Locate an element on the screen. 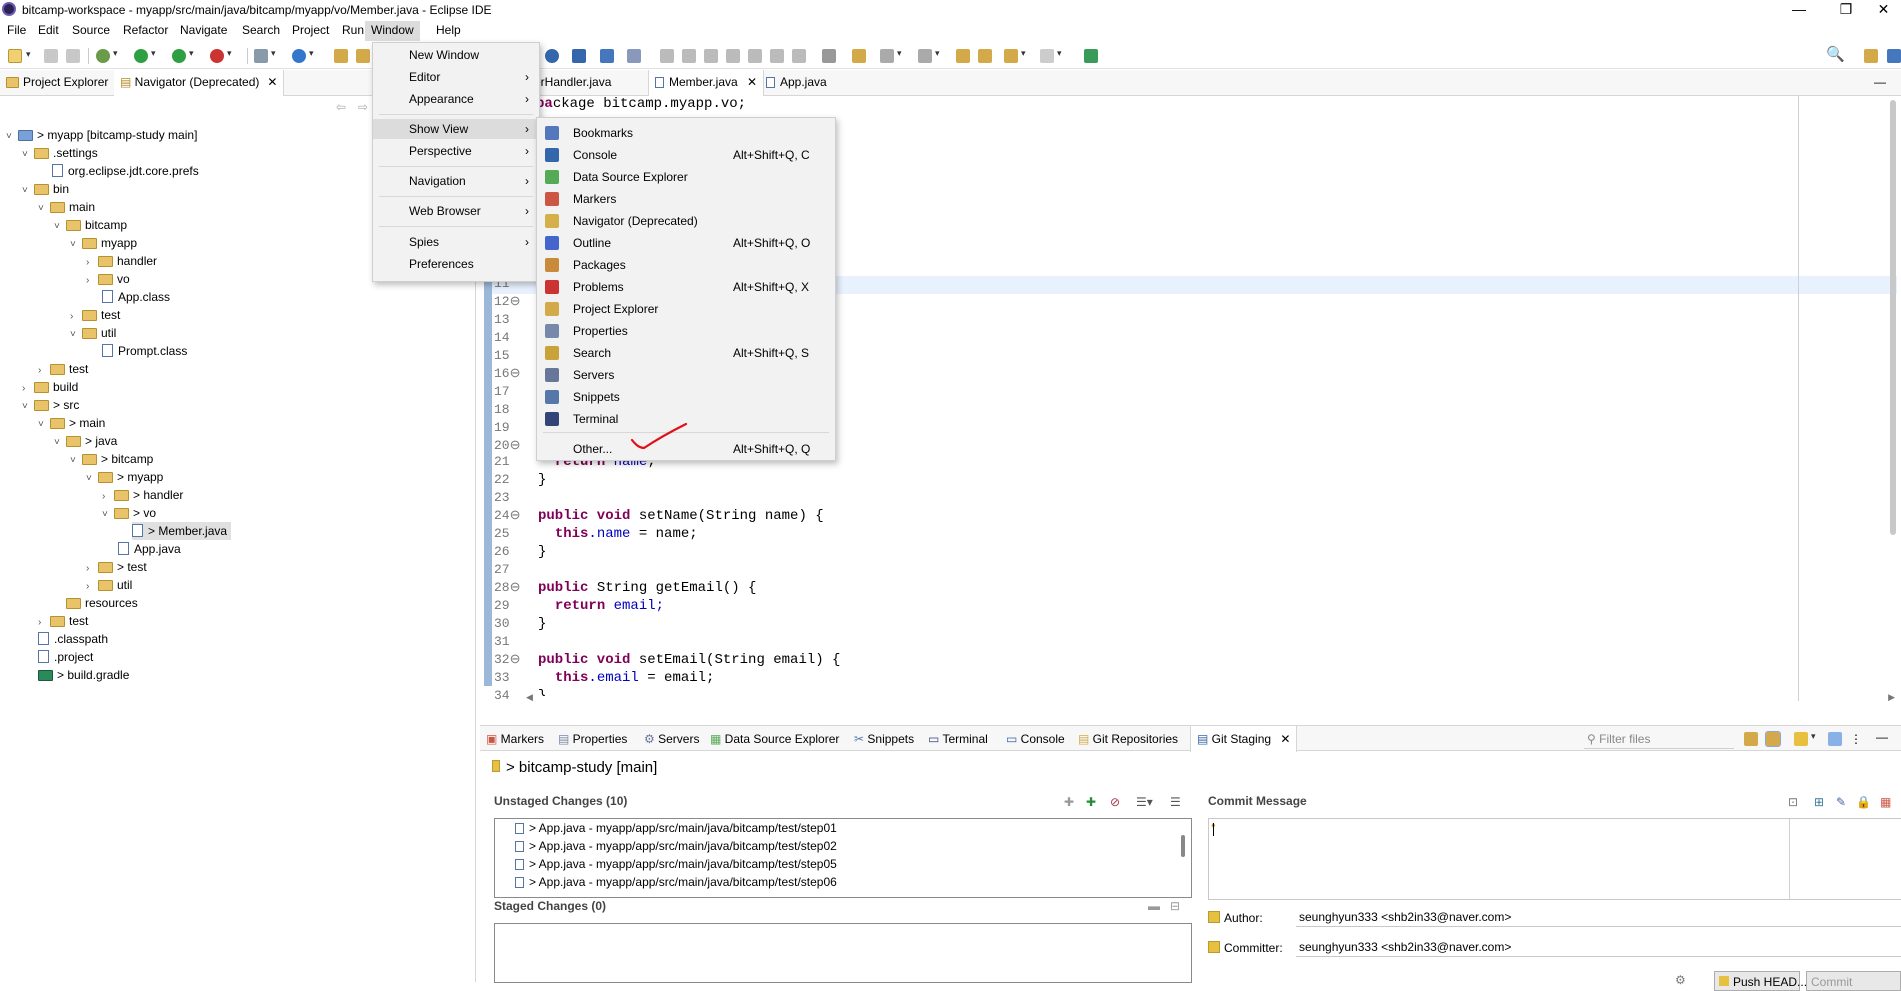 The width and height of the screenshot is (1901, 991). tree-node: ˅ > main is located at coordinates (71, 423).